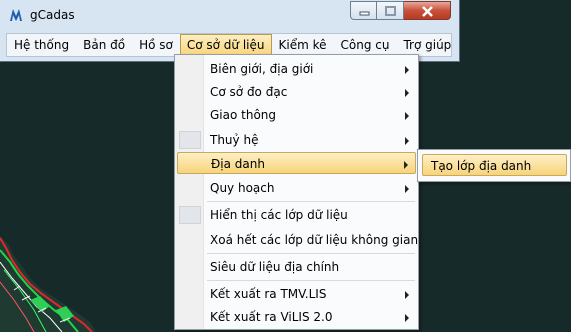 Image resolution: width=571 pixels, height=332 pixels. Describe the element at coordinates (41, 45) in the screenshot. I see `menu-he-thong: Hệ thống` at that location.